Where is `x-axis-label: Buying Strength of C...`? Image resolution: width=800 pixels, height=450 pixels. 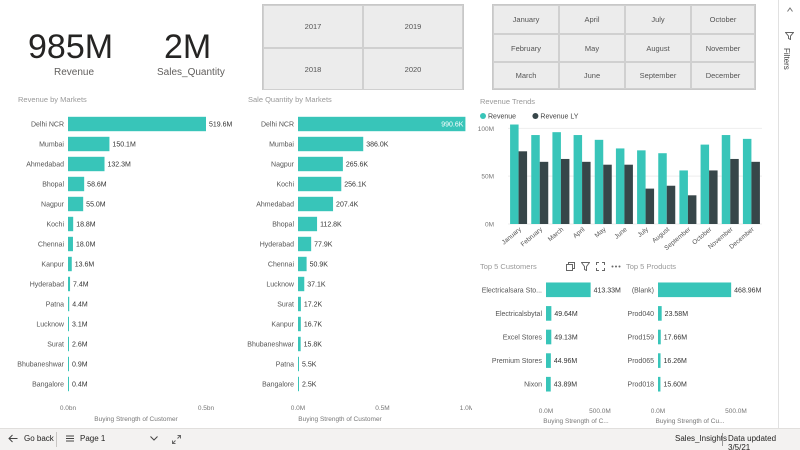
x-axis-label: Buying Strength of C... is located at coordinates (576, 421).